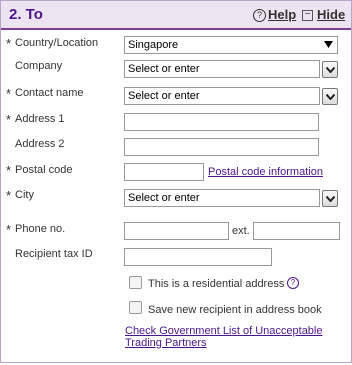 The image size is (352, 365). Describe the element at coordinates (40, 229) in the screenshot. I see `phone-label: Phone no.` at that location.